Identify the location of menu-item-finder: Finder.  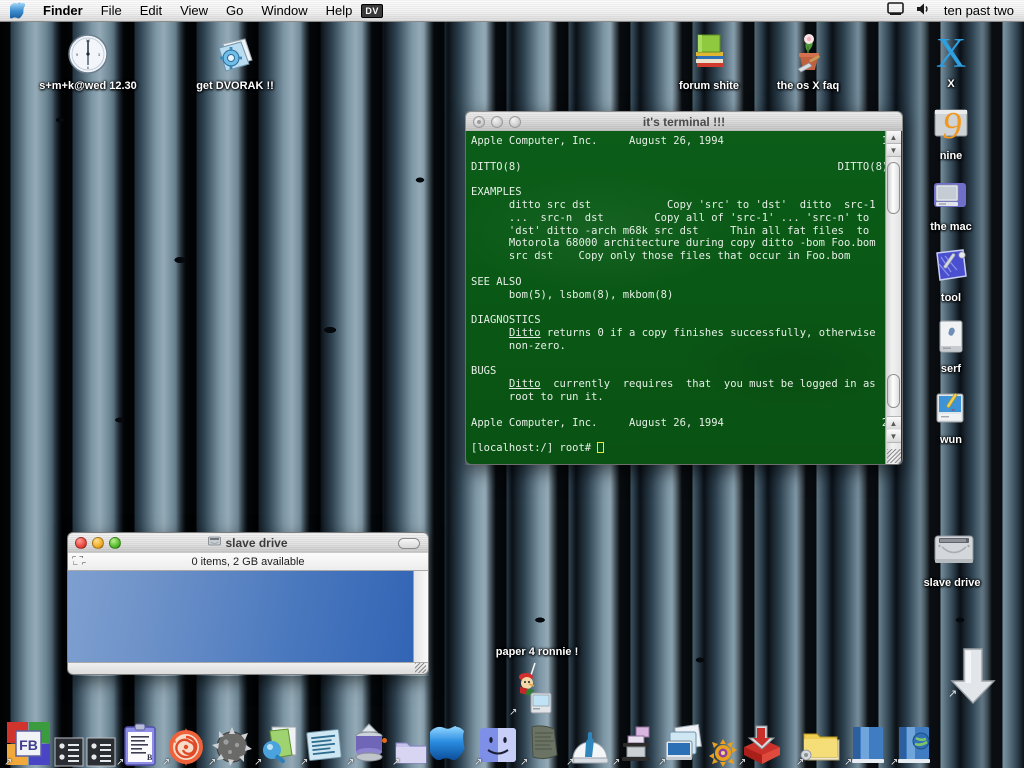
(63, 11).